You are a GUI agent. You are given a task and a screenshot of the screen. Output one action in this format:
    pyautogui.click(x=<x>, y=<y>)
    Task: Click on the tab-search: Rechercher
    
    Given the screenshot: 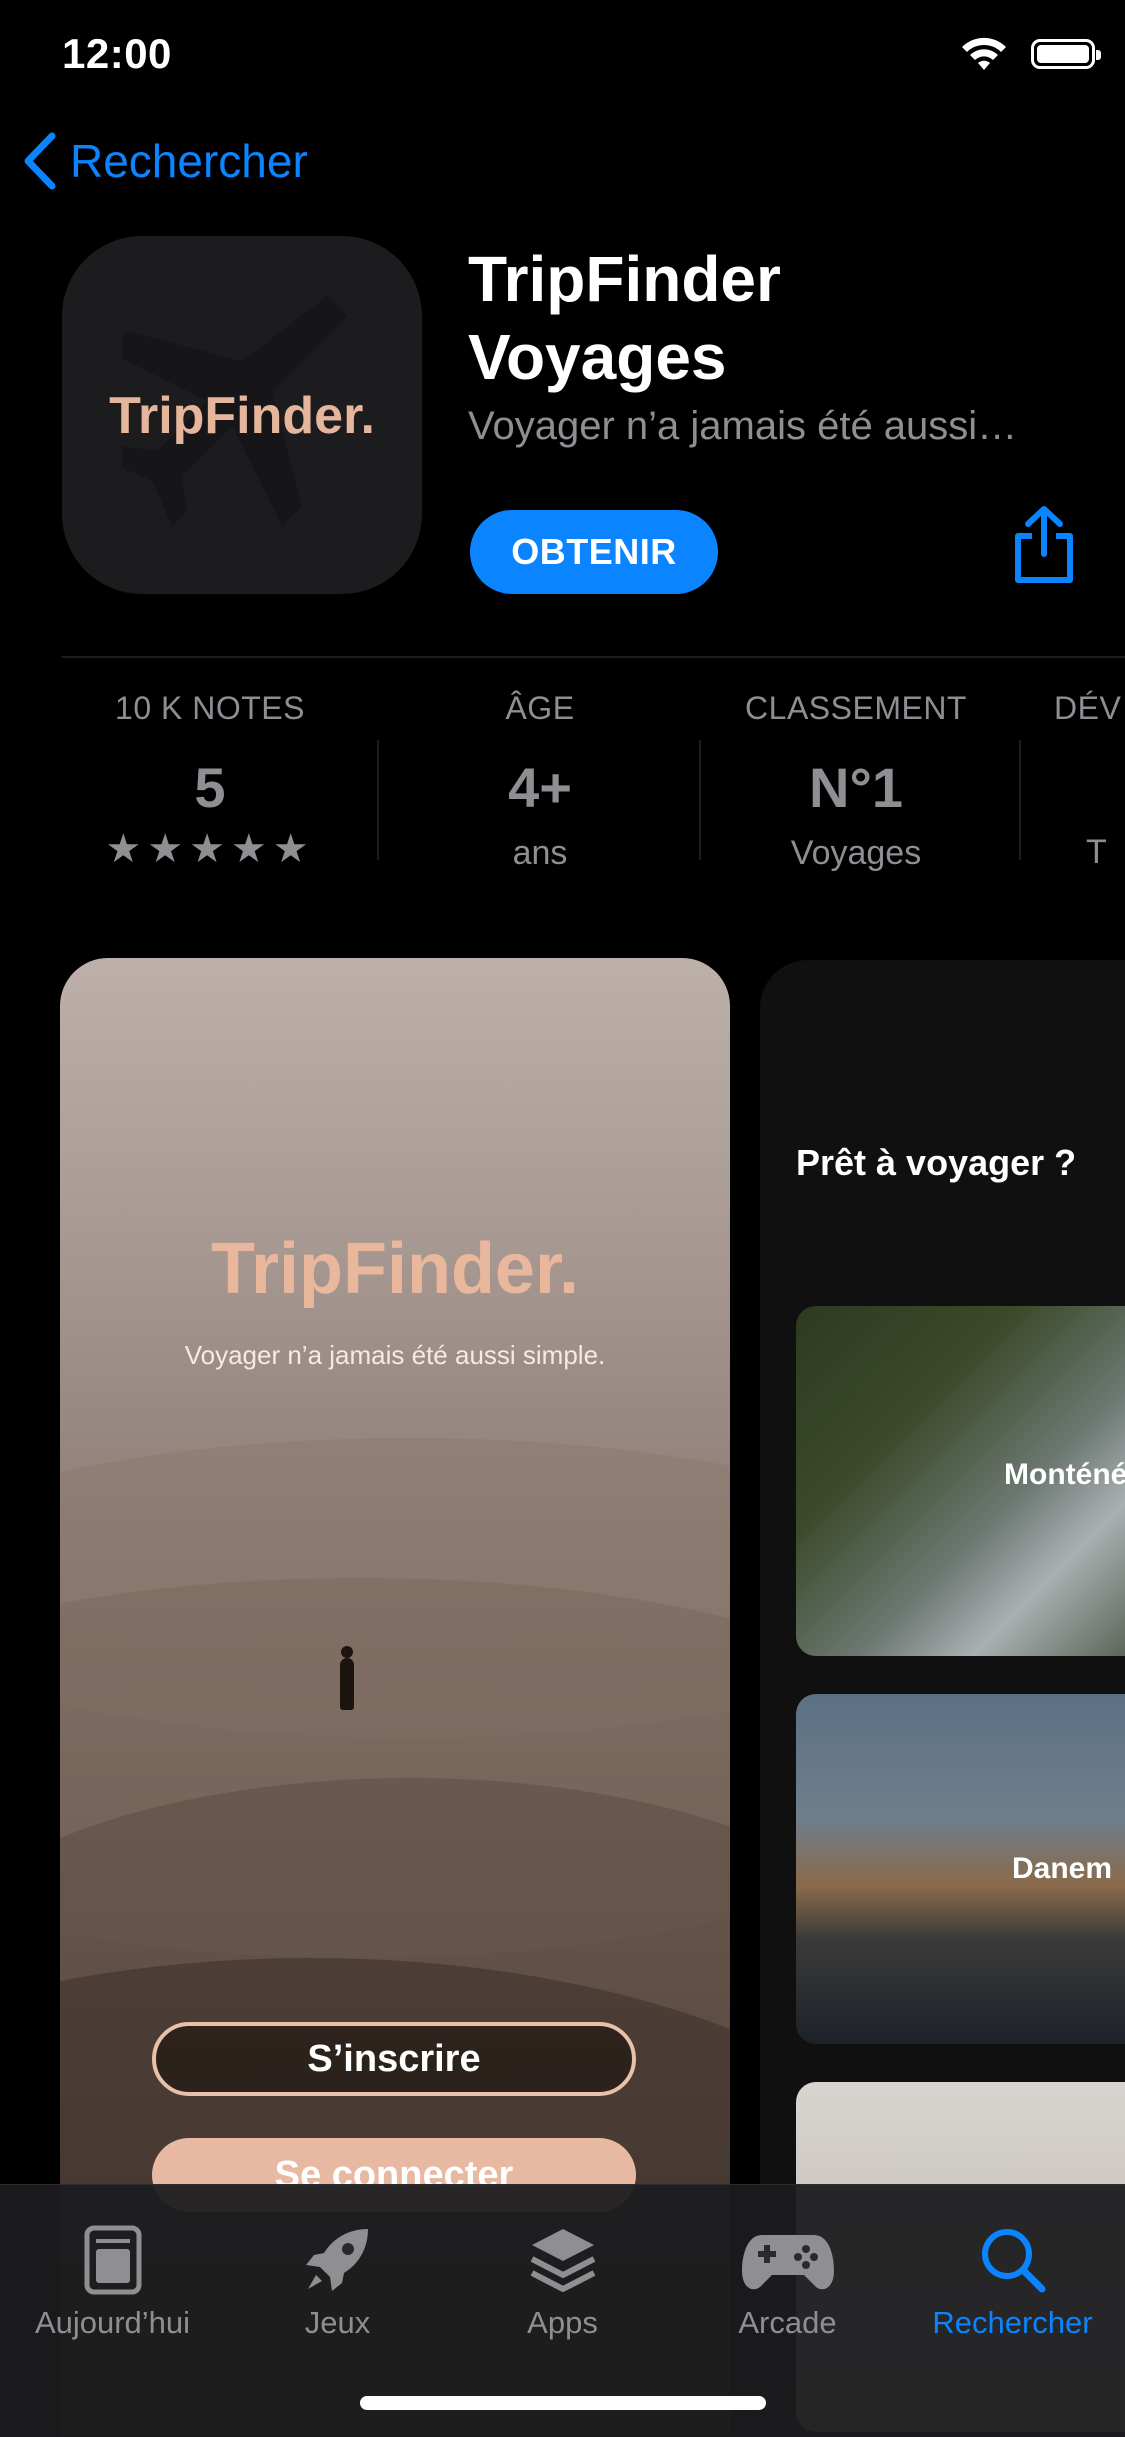 What is the action you would take?
    pyautogui.click(x=1012, y=2273)
    